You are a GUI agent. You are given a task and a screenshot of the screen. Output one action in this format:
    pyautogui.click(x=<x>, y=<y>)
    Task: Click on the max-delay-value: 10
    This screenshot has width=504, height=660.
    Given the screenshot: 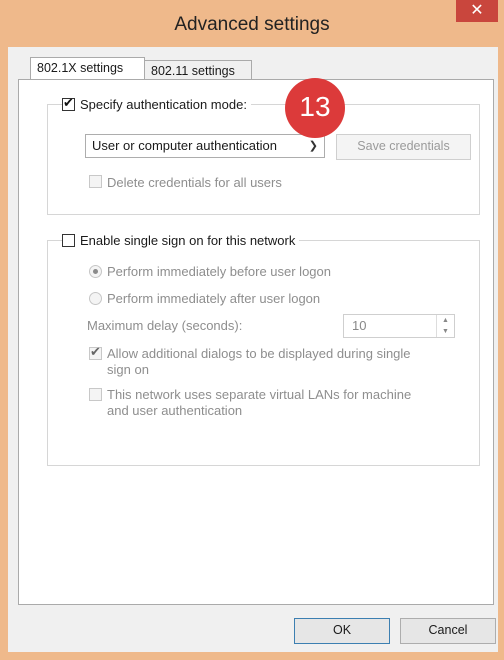 What is the action you would take?
    pyautogui.click(x=359, y=325)
    